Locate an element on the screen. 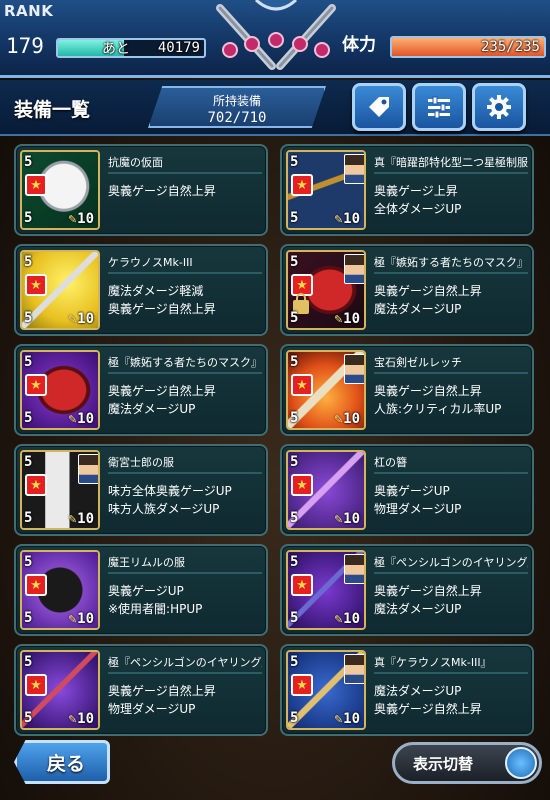  equipment-card: 5 ★ 5 ✎ 10 衛宮士郎の服 味方全体奥義ゲージUP 味方人族ダメージUP is located at coordinates (141, 490).